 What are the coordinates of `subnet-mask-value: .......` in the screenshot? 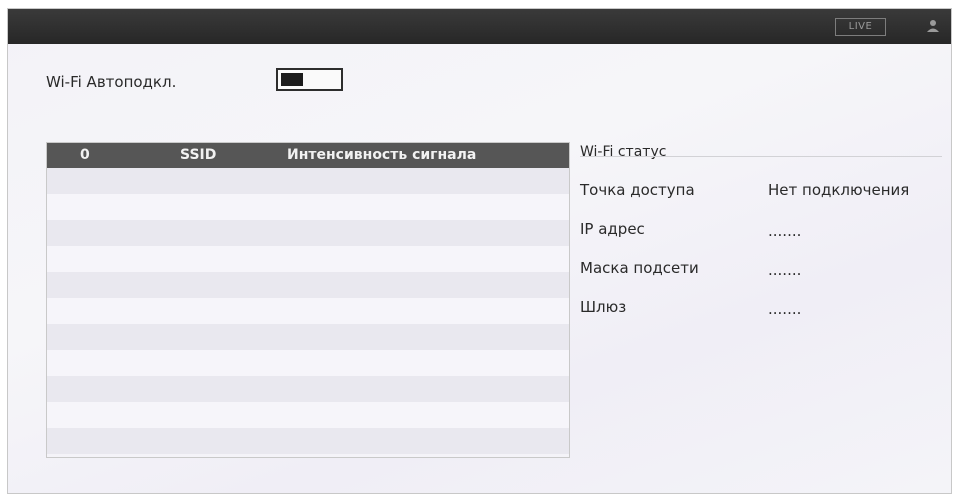 It's located at (785, 270).